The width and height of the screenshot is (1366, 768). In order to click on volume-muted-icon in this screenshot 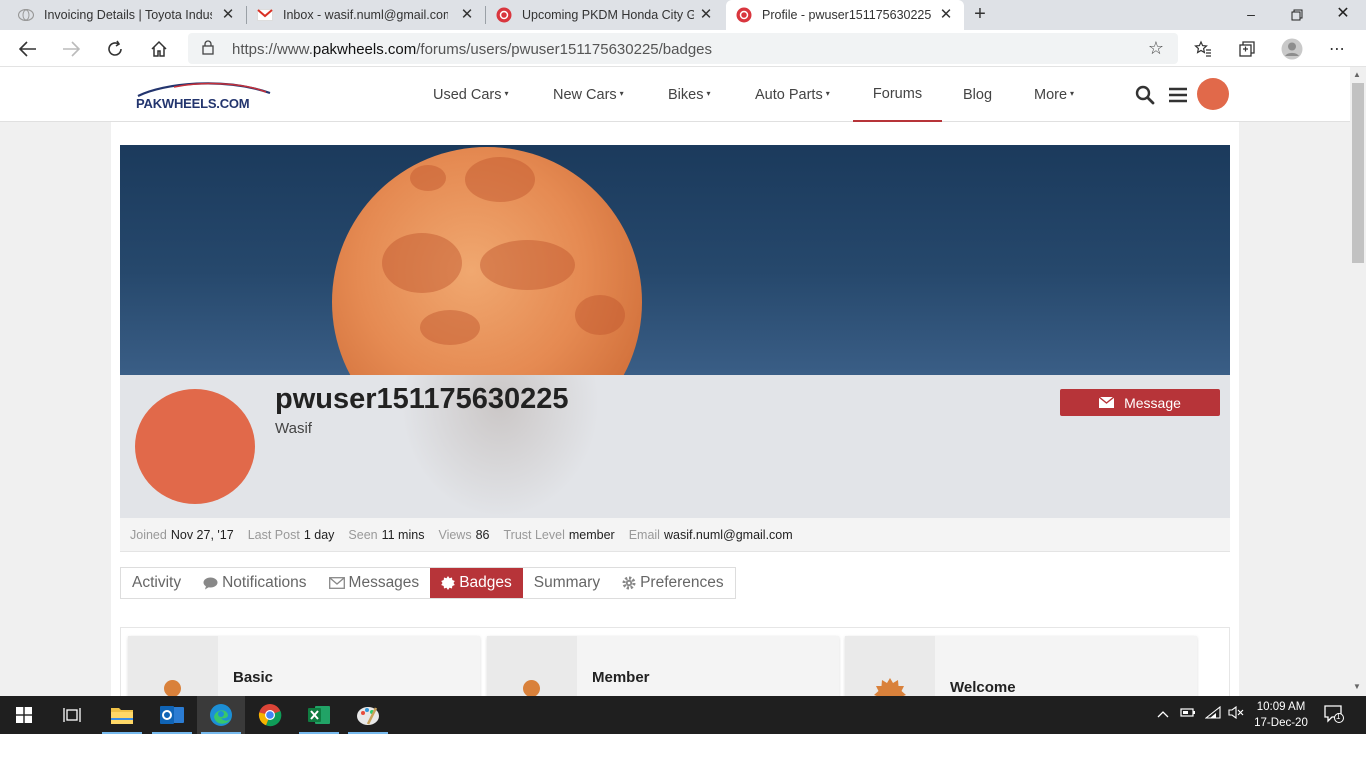, I will do `click(1236, 713)`.